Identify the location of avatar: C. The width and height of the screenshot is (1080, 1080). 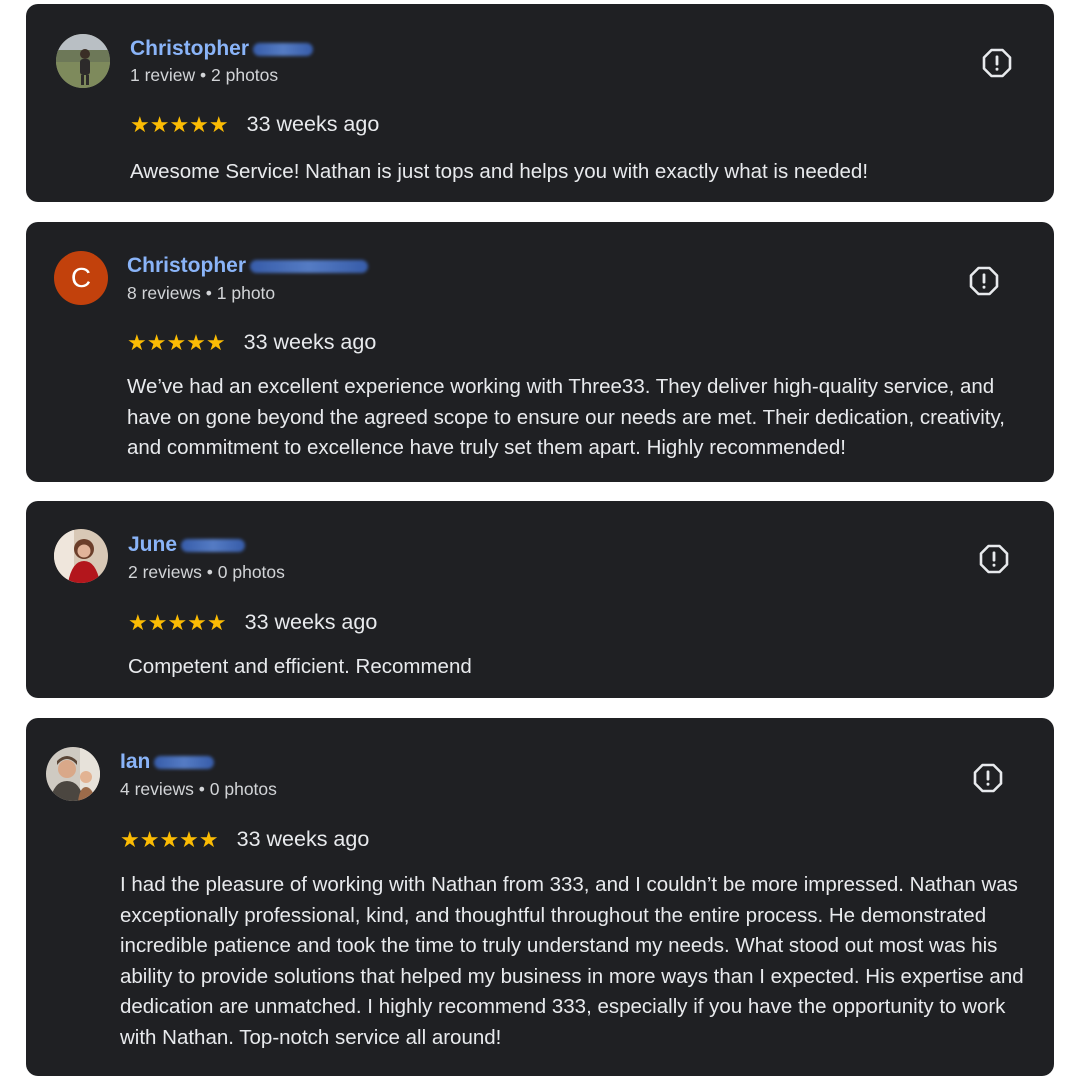
(81, 278).